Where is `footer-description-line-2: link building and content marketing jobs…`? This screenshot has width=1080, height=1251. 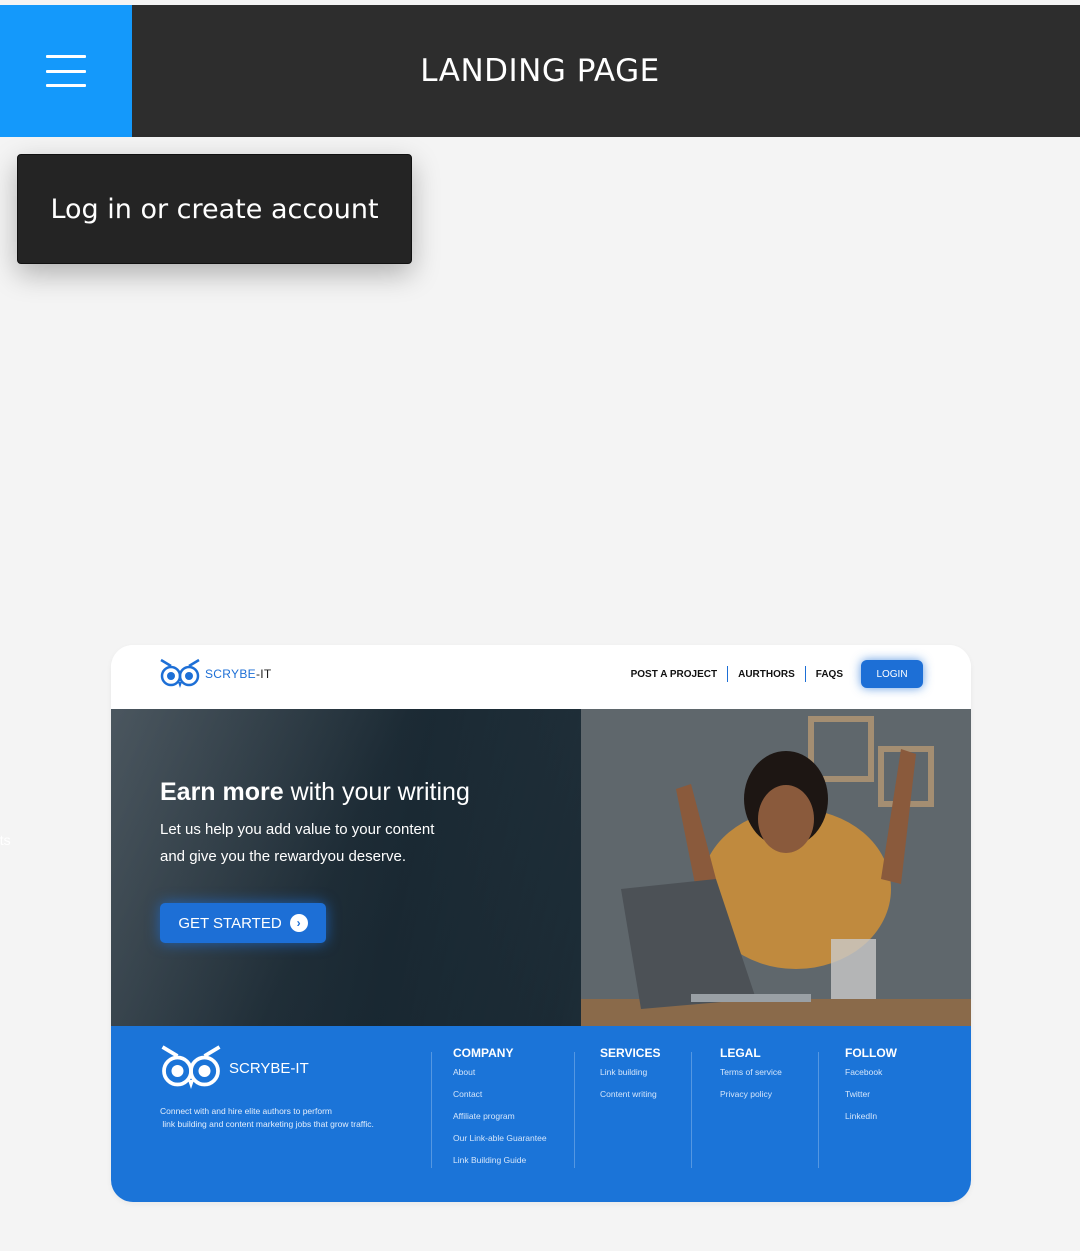 footer-description-line-2: link building and content marketing jobs… is located at coordinates (267, 1124).